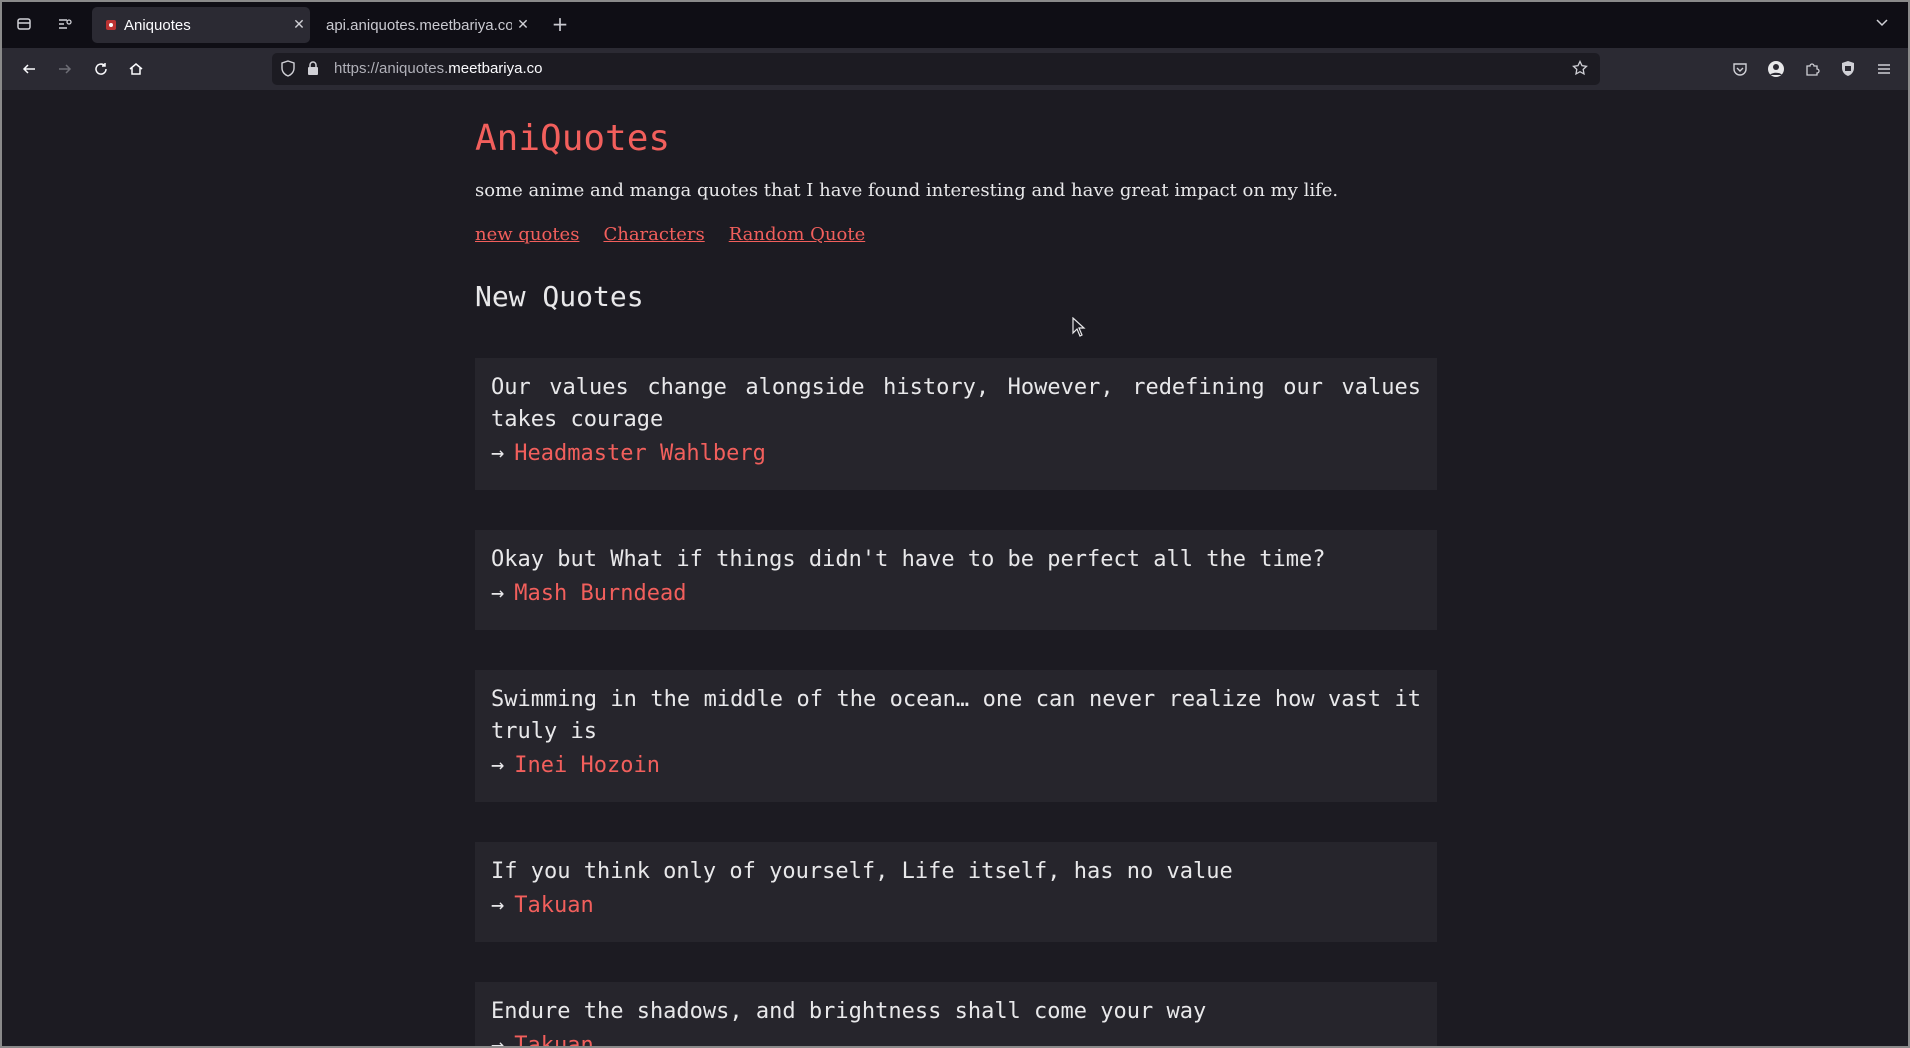 This screenshot has width=1910, height=1048. What do you see at coordinates (1776, 69) in the screenshot?
I see `account-avatar-icon` at bounding box center [1776, 69].